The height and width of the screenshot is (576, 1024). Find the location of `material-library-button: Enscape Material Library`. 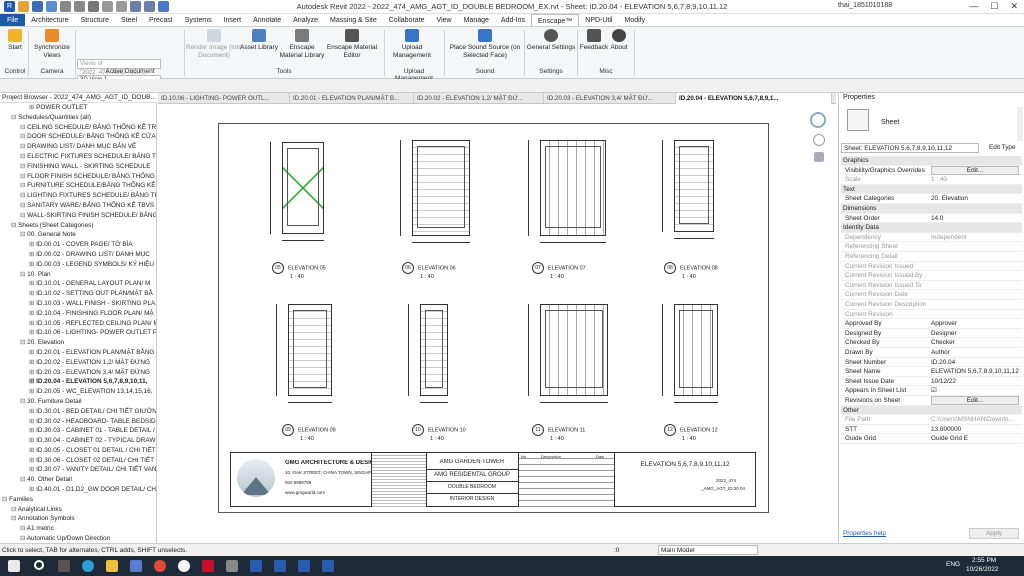

material-library-button: Enscape Material Library is located at coordinates (302, 44).